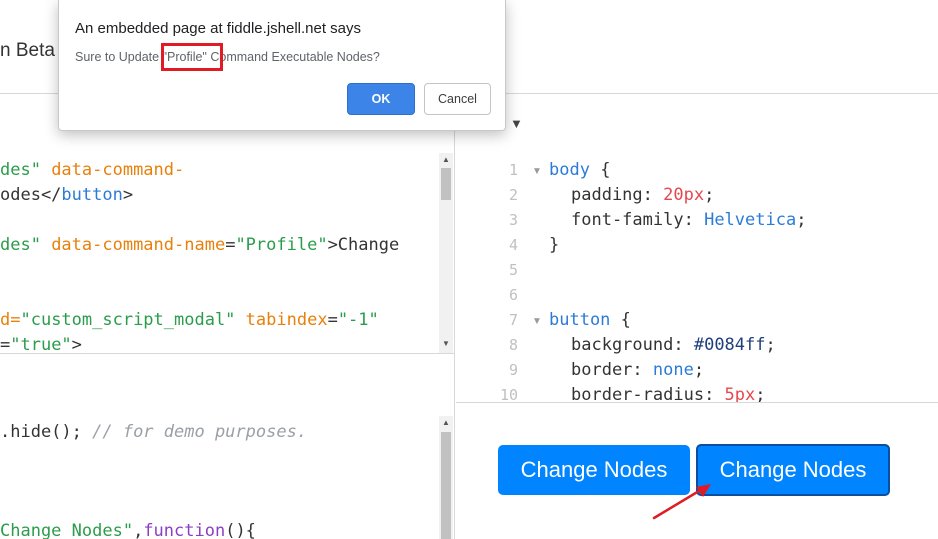  Describe the element at coordinates (600, 170) in the screenshot. I see `code-token: {` at that location.